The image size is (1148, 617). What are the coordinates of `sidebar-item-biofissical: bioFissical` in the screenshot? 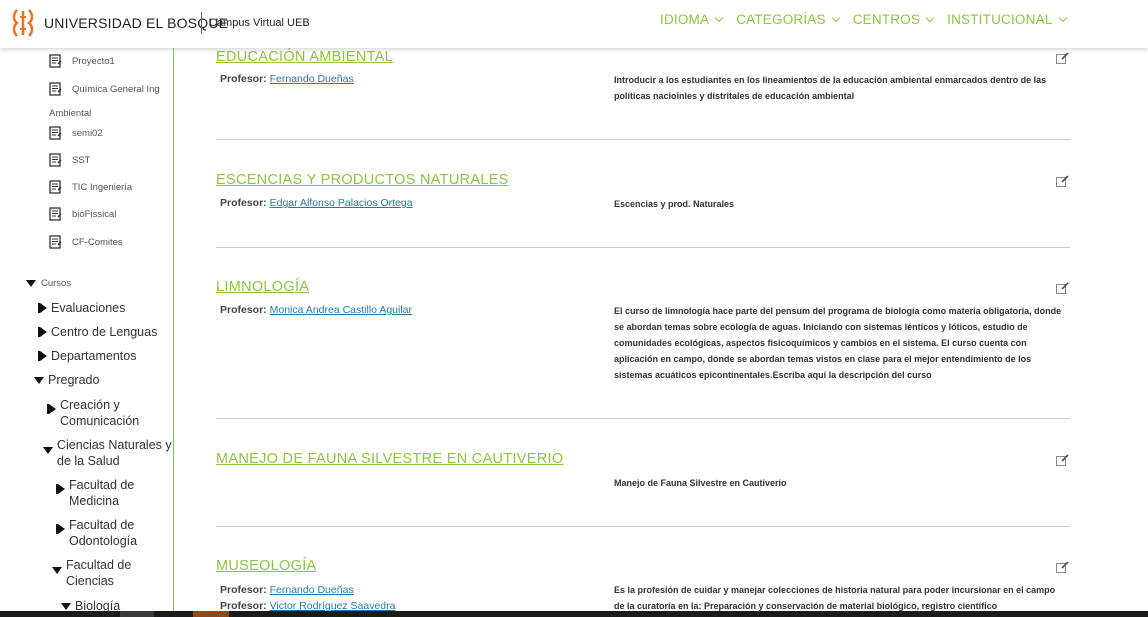 It's located at (82, 214).